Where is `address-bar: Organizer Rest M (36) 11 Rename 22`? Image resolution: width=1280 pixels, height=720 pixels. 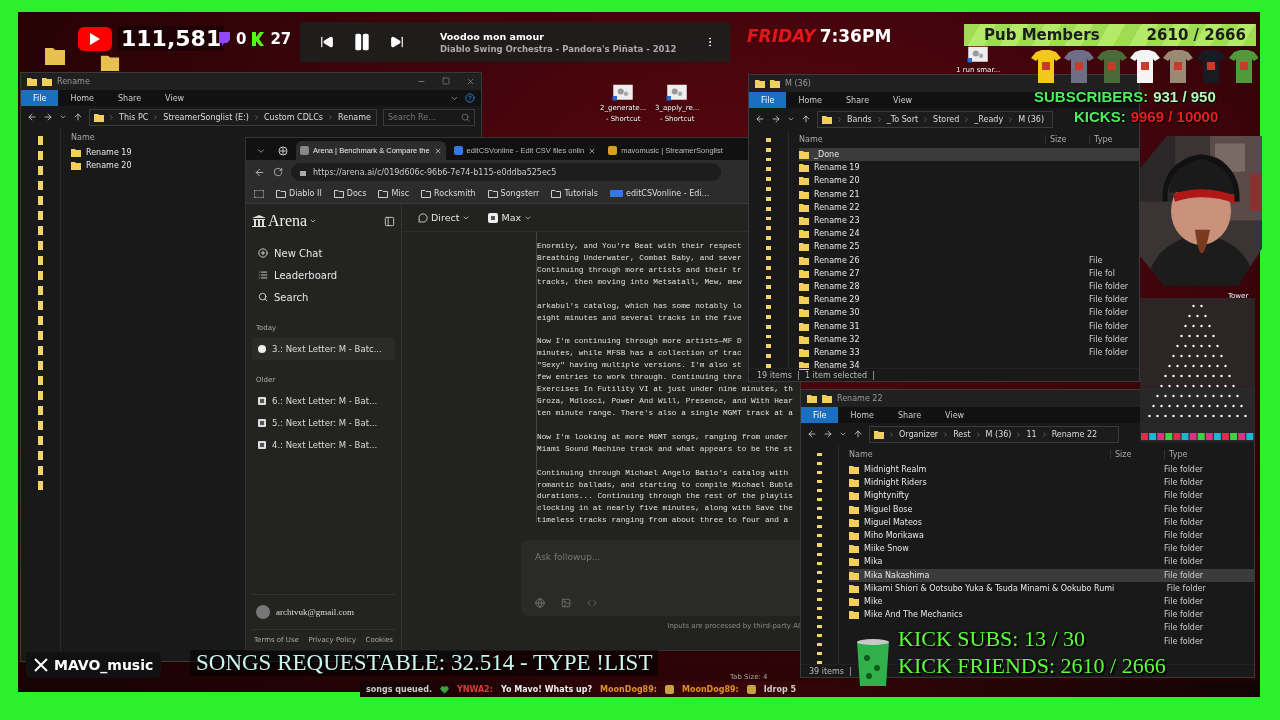
address-bar: Organizer Rest M (36) 11 Rename 22 is located at coordinates (994, 434).